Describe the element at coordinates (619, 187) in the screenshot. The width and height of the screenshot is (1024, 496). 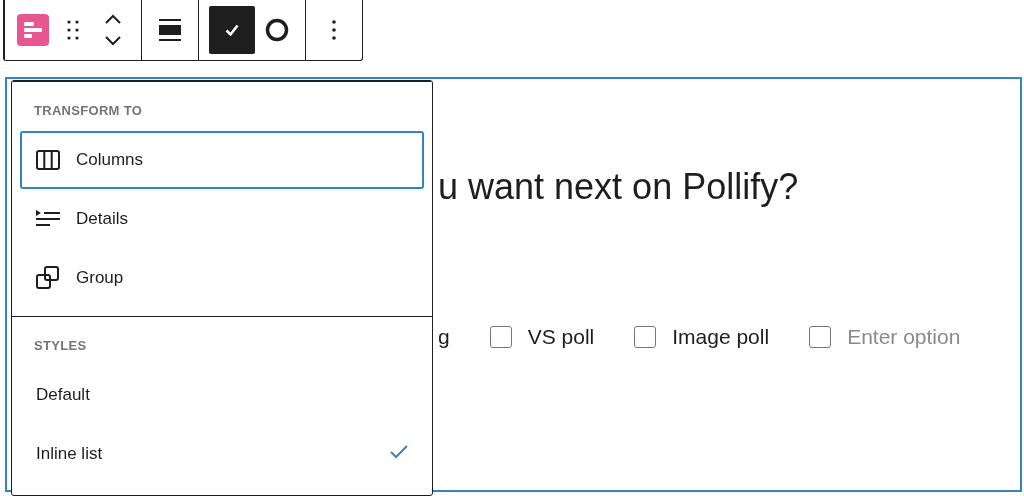
I see `poll-question: u want next on Pollify?` at that location.